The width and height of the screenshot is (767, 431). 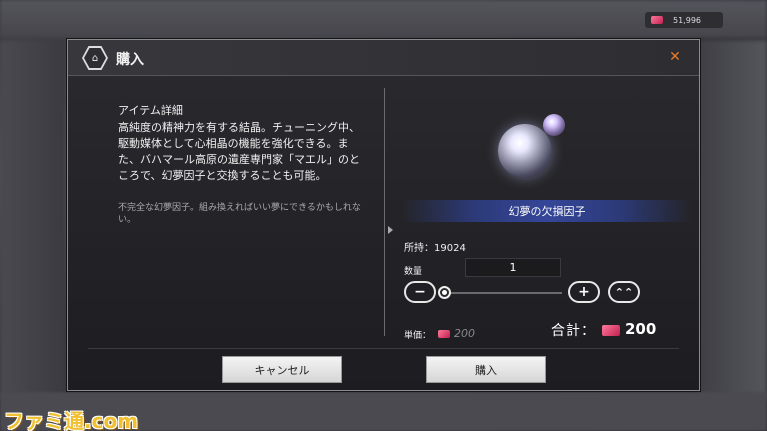 I want to click on item-name: 幻夢の欠損因子, so click(x=547, y=211).